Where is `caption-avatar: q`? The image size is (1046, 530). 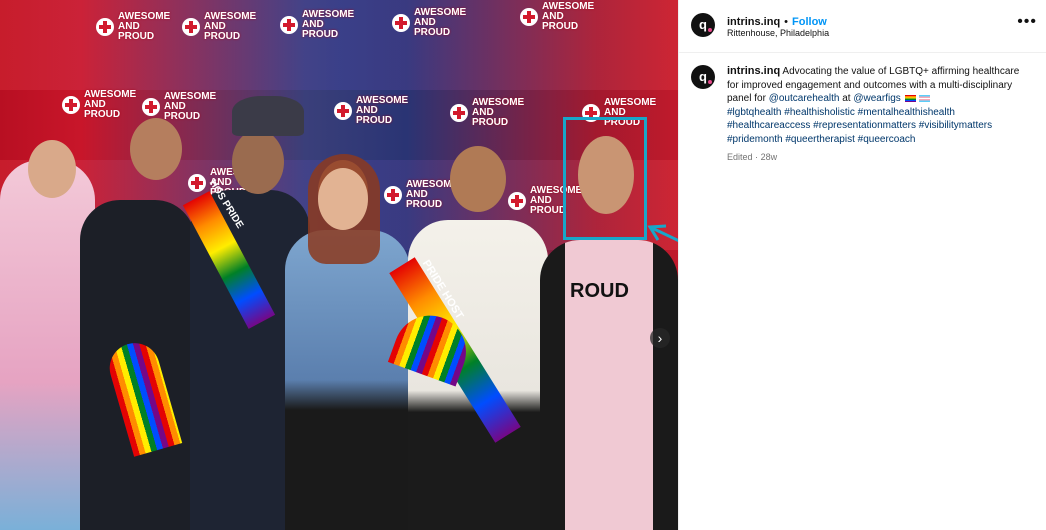 caption-avatar: q is located at coordinates (703, 77).